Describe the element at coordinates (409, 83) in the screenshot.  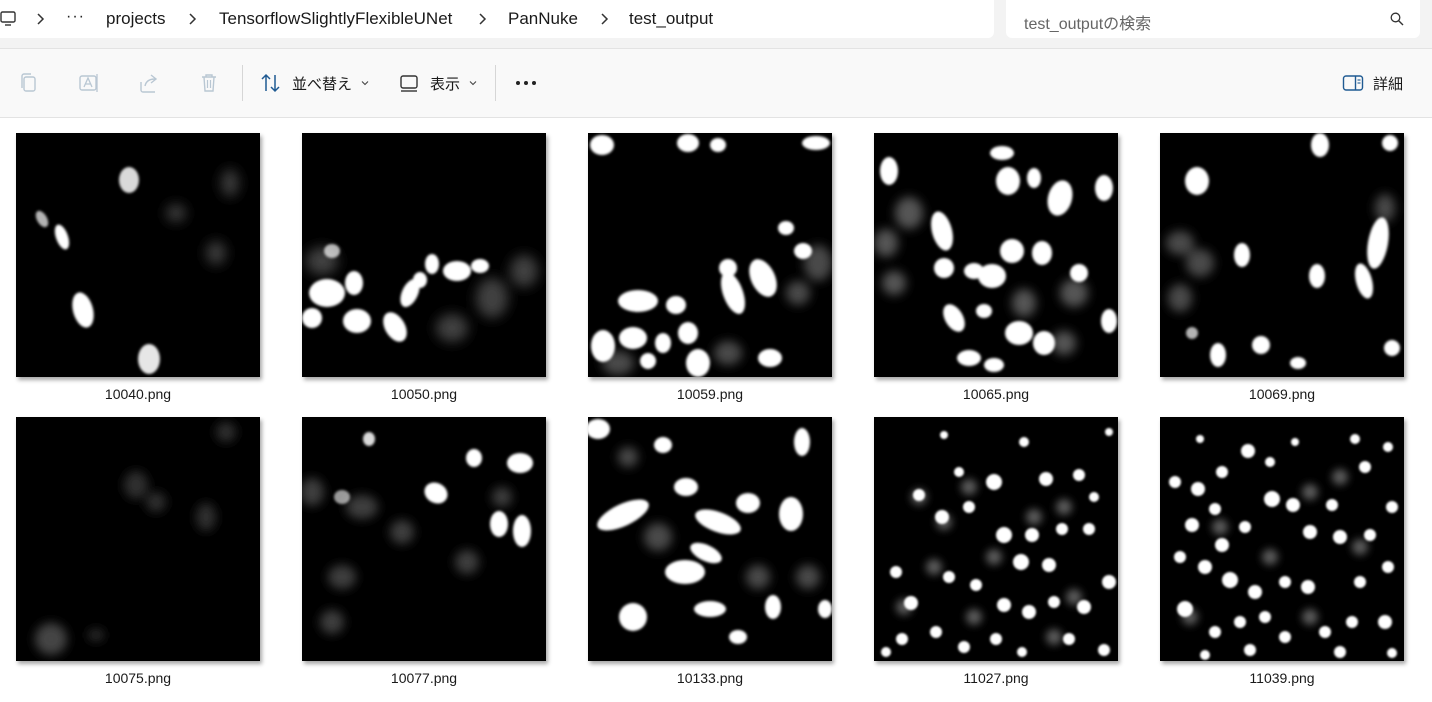
I see `view-icon` at that location.